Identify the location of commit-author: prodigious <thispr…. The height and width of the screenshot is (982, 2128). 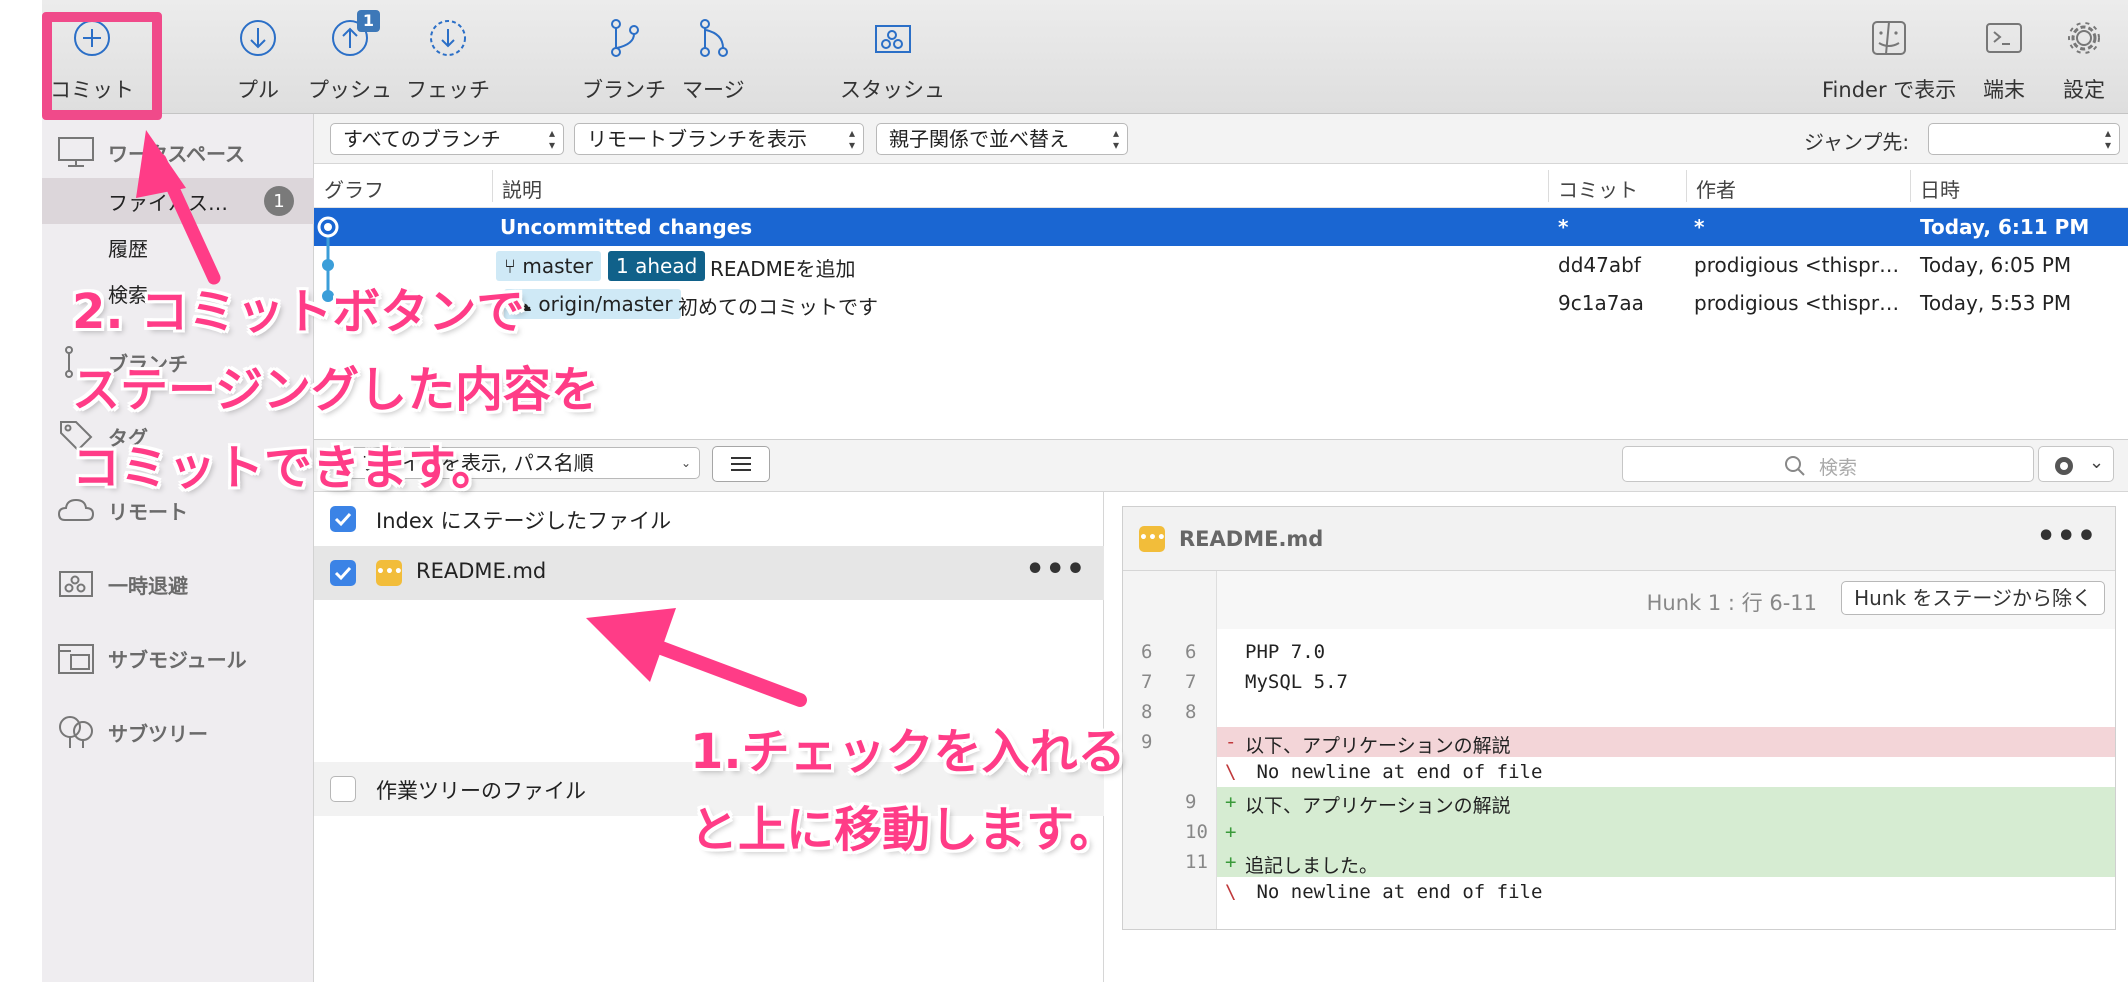
(1797, 303).